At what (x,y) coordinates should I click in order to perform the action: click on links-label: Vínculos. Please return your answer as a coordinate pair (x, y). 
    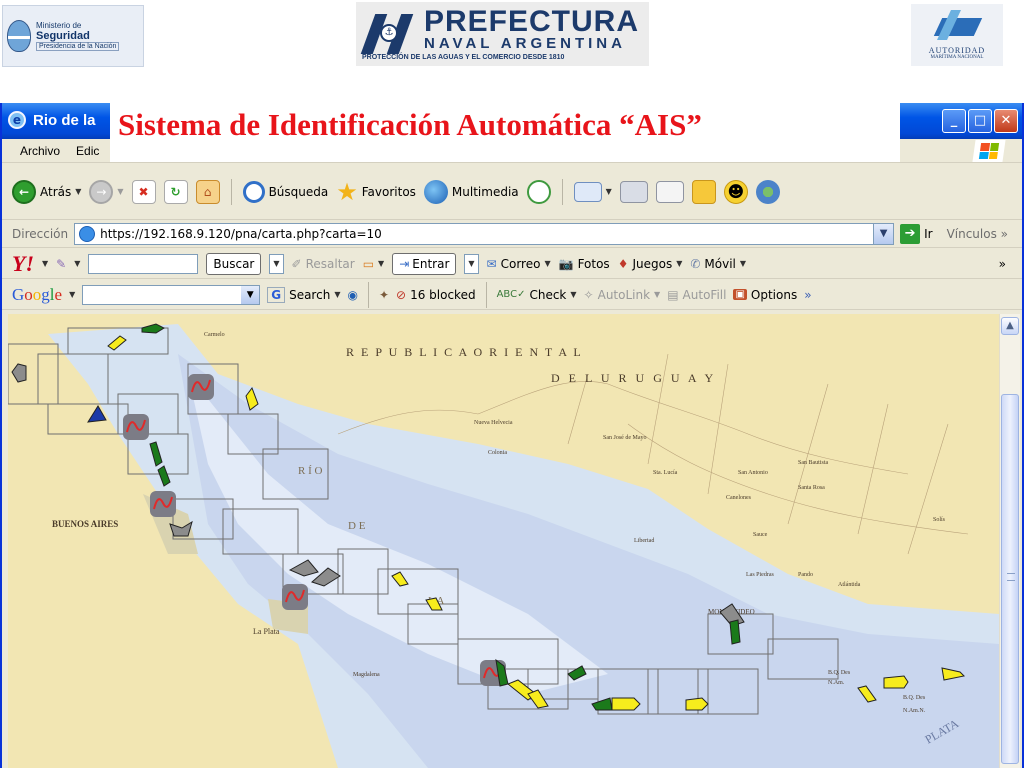
    Looking at the image, I should click on (971, 233).